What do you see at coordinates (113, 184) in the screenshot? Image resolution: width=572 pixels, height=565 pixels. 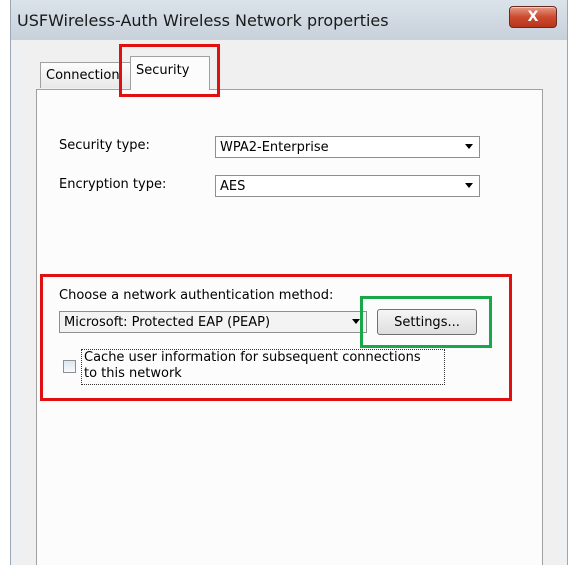 I see `encryption-type-label: Encryption type:` at bounding box center [113, 184].